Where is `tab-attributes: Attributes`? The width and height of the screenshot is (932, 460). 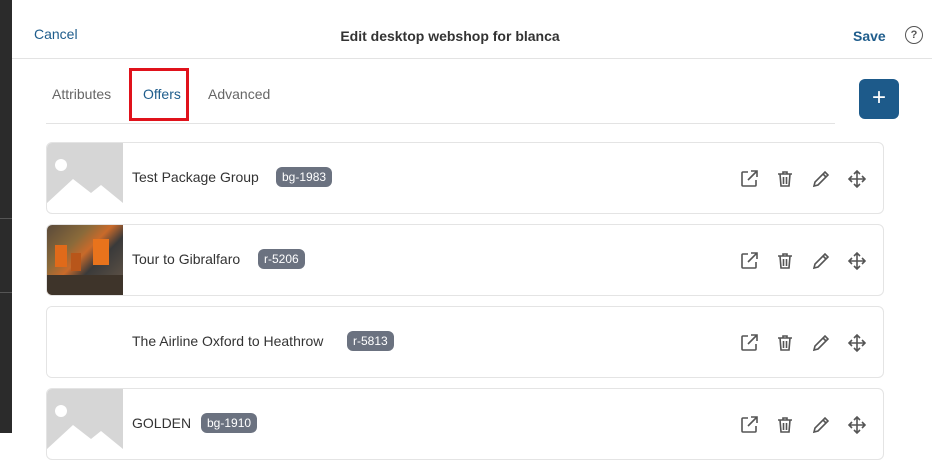
tab-attributes: Attributes is located at coordinates (81, 94).